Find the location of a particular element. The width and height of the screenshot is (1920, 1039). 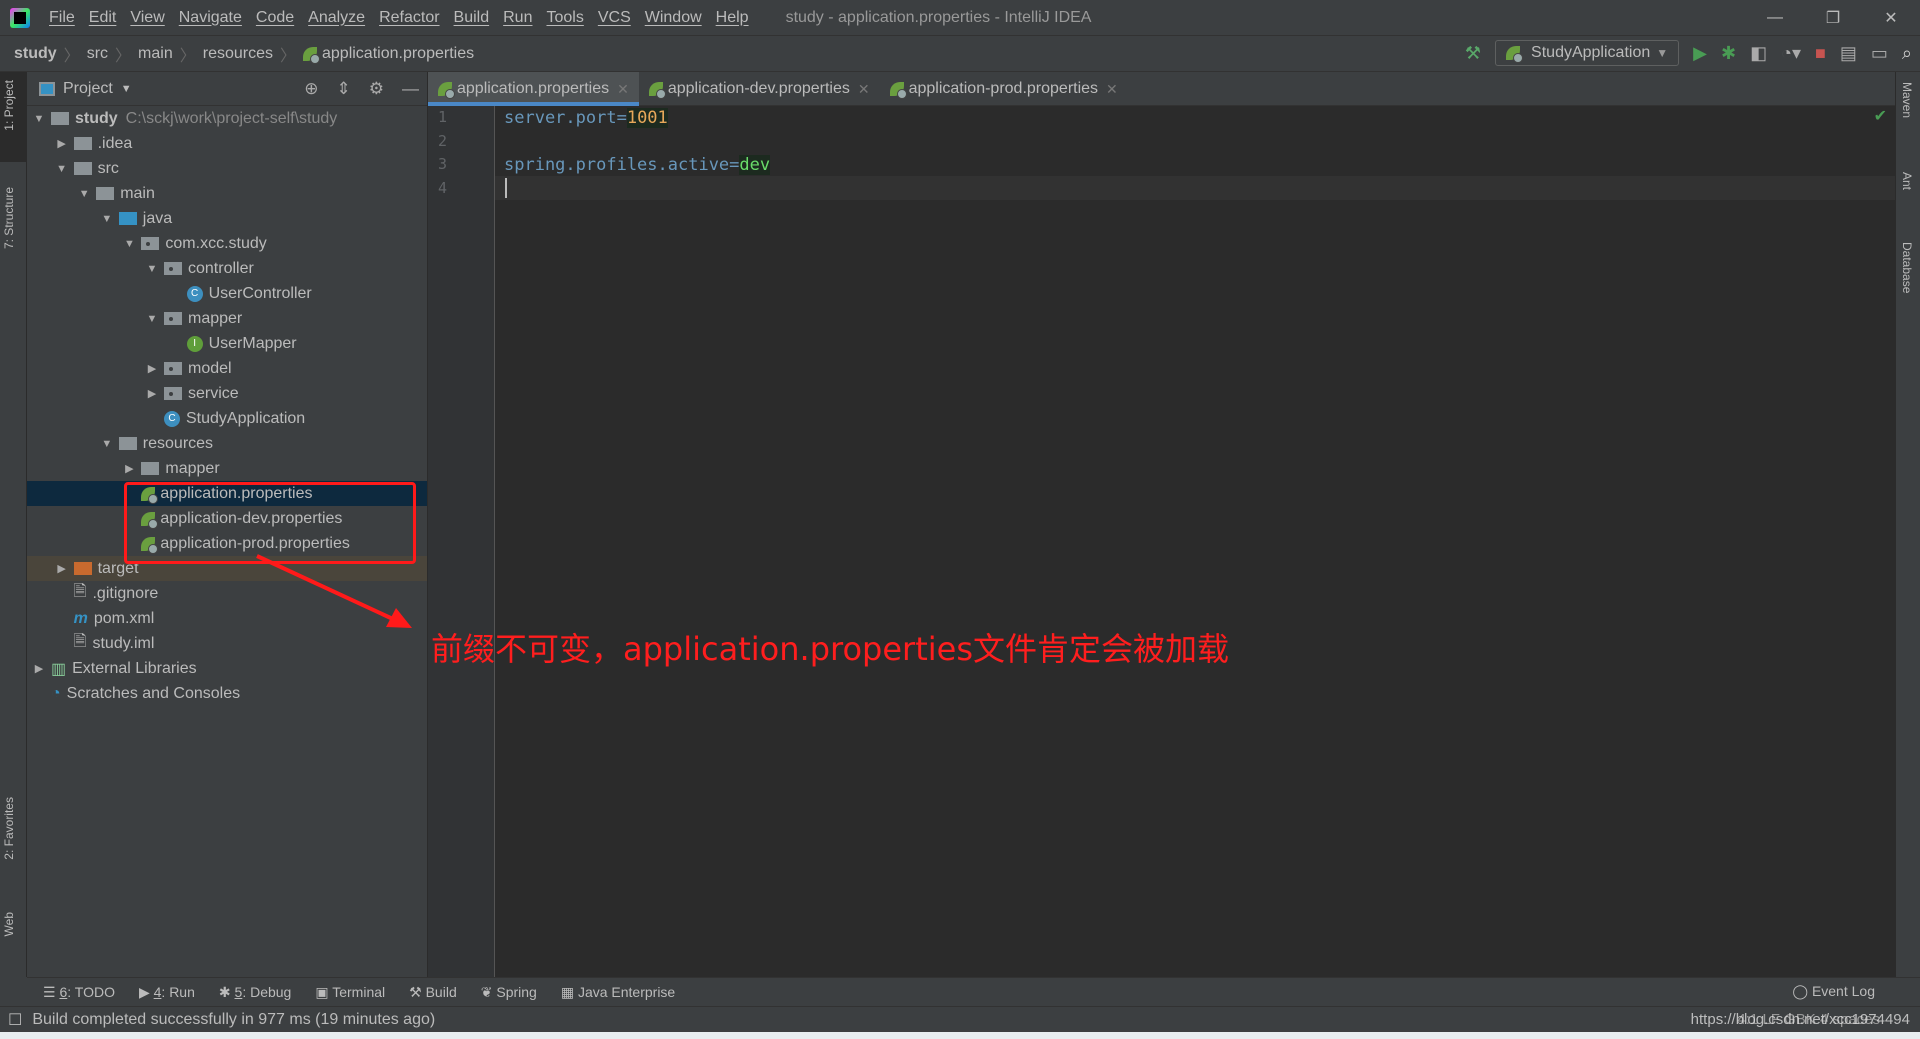

tool-button: ⚒ Build is located at coordinates (433, 992).